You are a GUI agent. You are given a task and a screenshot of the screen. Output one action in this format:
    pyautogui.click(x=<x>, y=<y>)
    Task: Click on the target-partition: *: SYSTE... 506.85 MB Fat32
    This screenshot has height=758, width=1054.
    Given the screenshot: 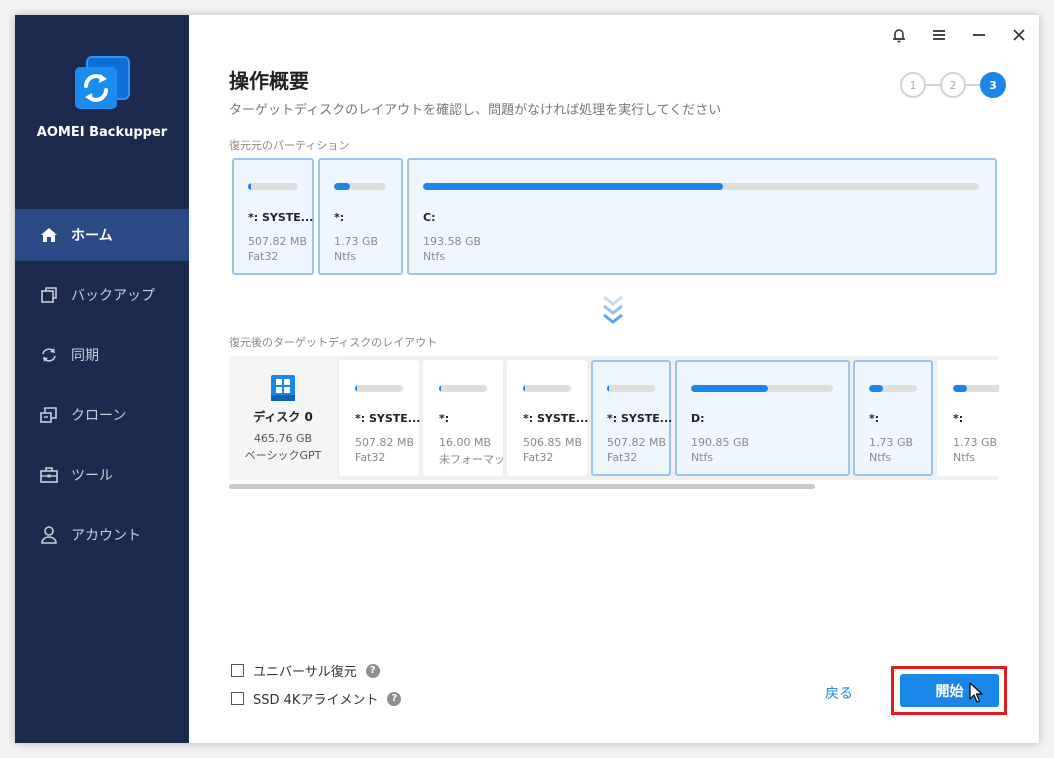 What is the action you would take?
    pyautogui.click(x=548, y=418)
    